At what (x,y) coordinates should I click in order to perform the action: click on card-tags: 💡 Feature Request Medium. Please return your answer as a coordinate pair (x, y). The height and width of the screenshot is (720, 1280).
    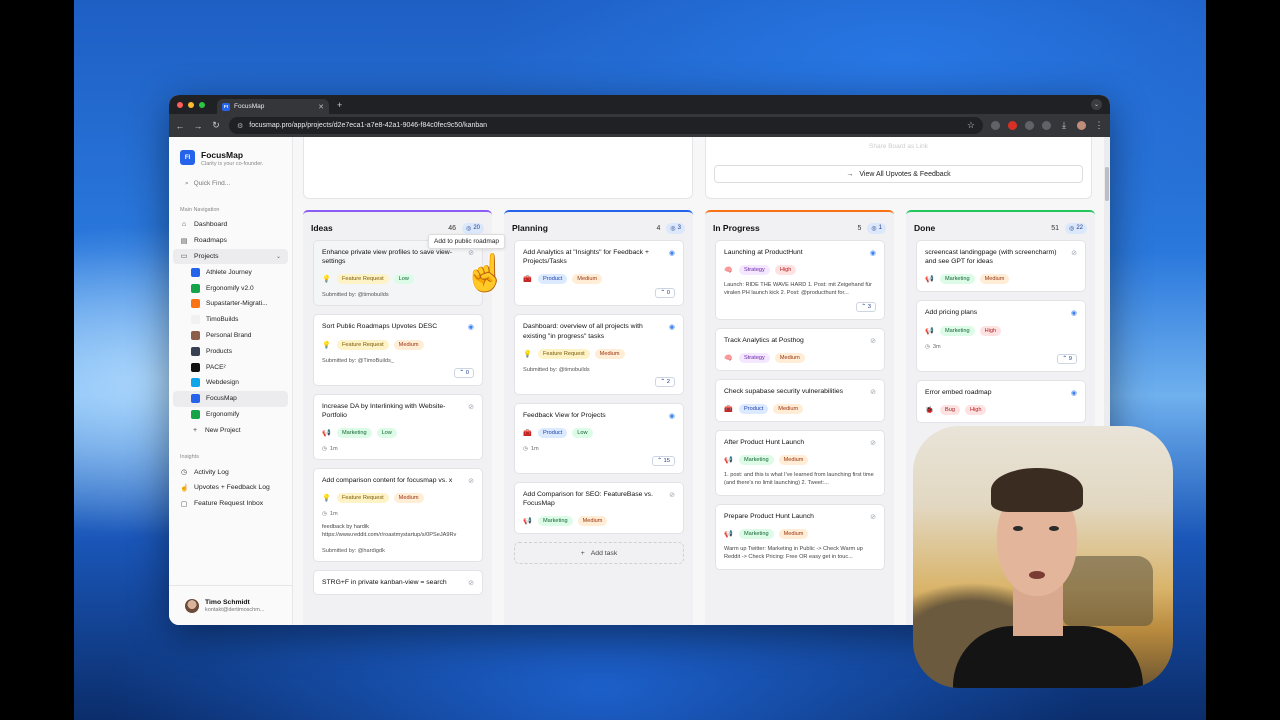
    Looking at the image, I should click on (599, 353).